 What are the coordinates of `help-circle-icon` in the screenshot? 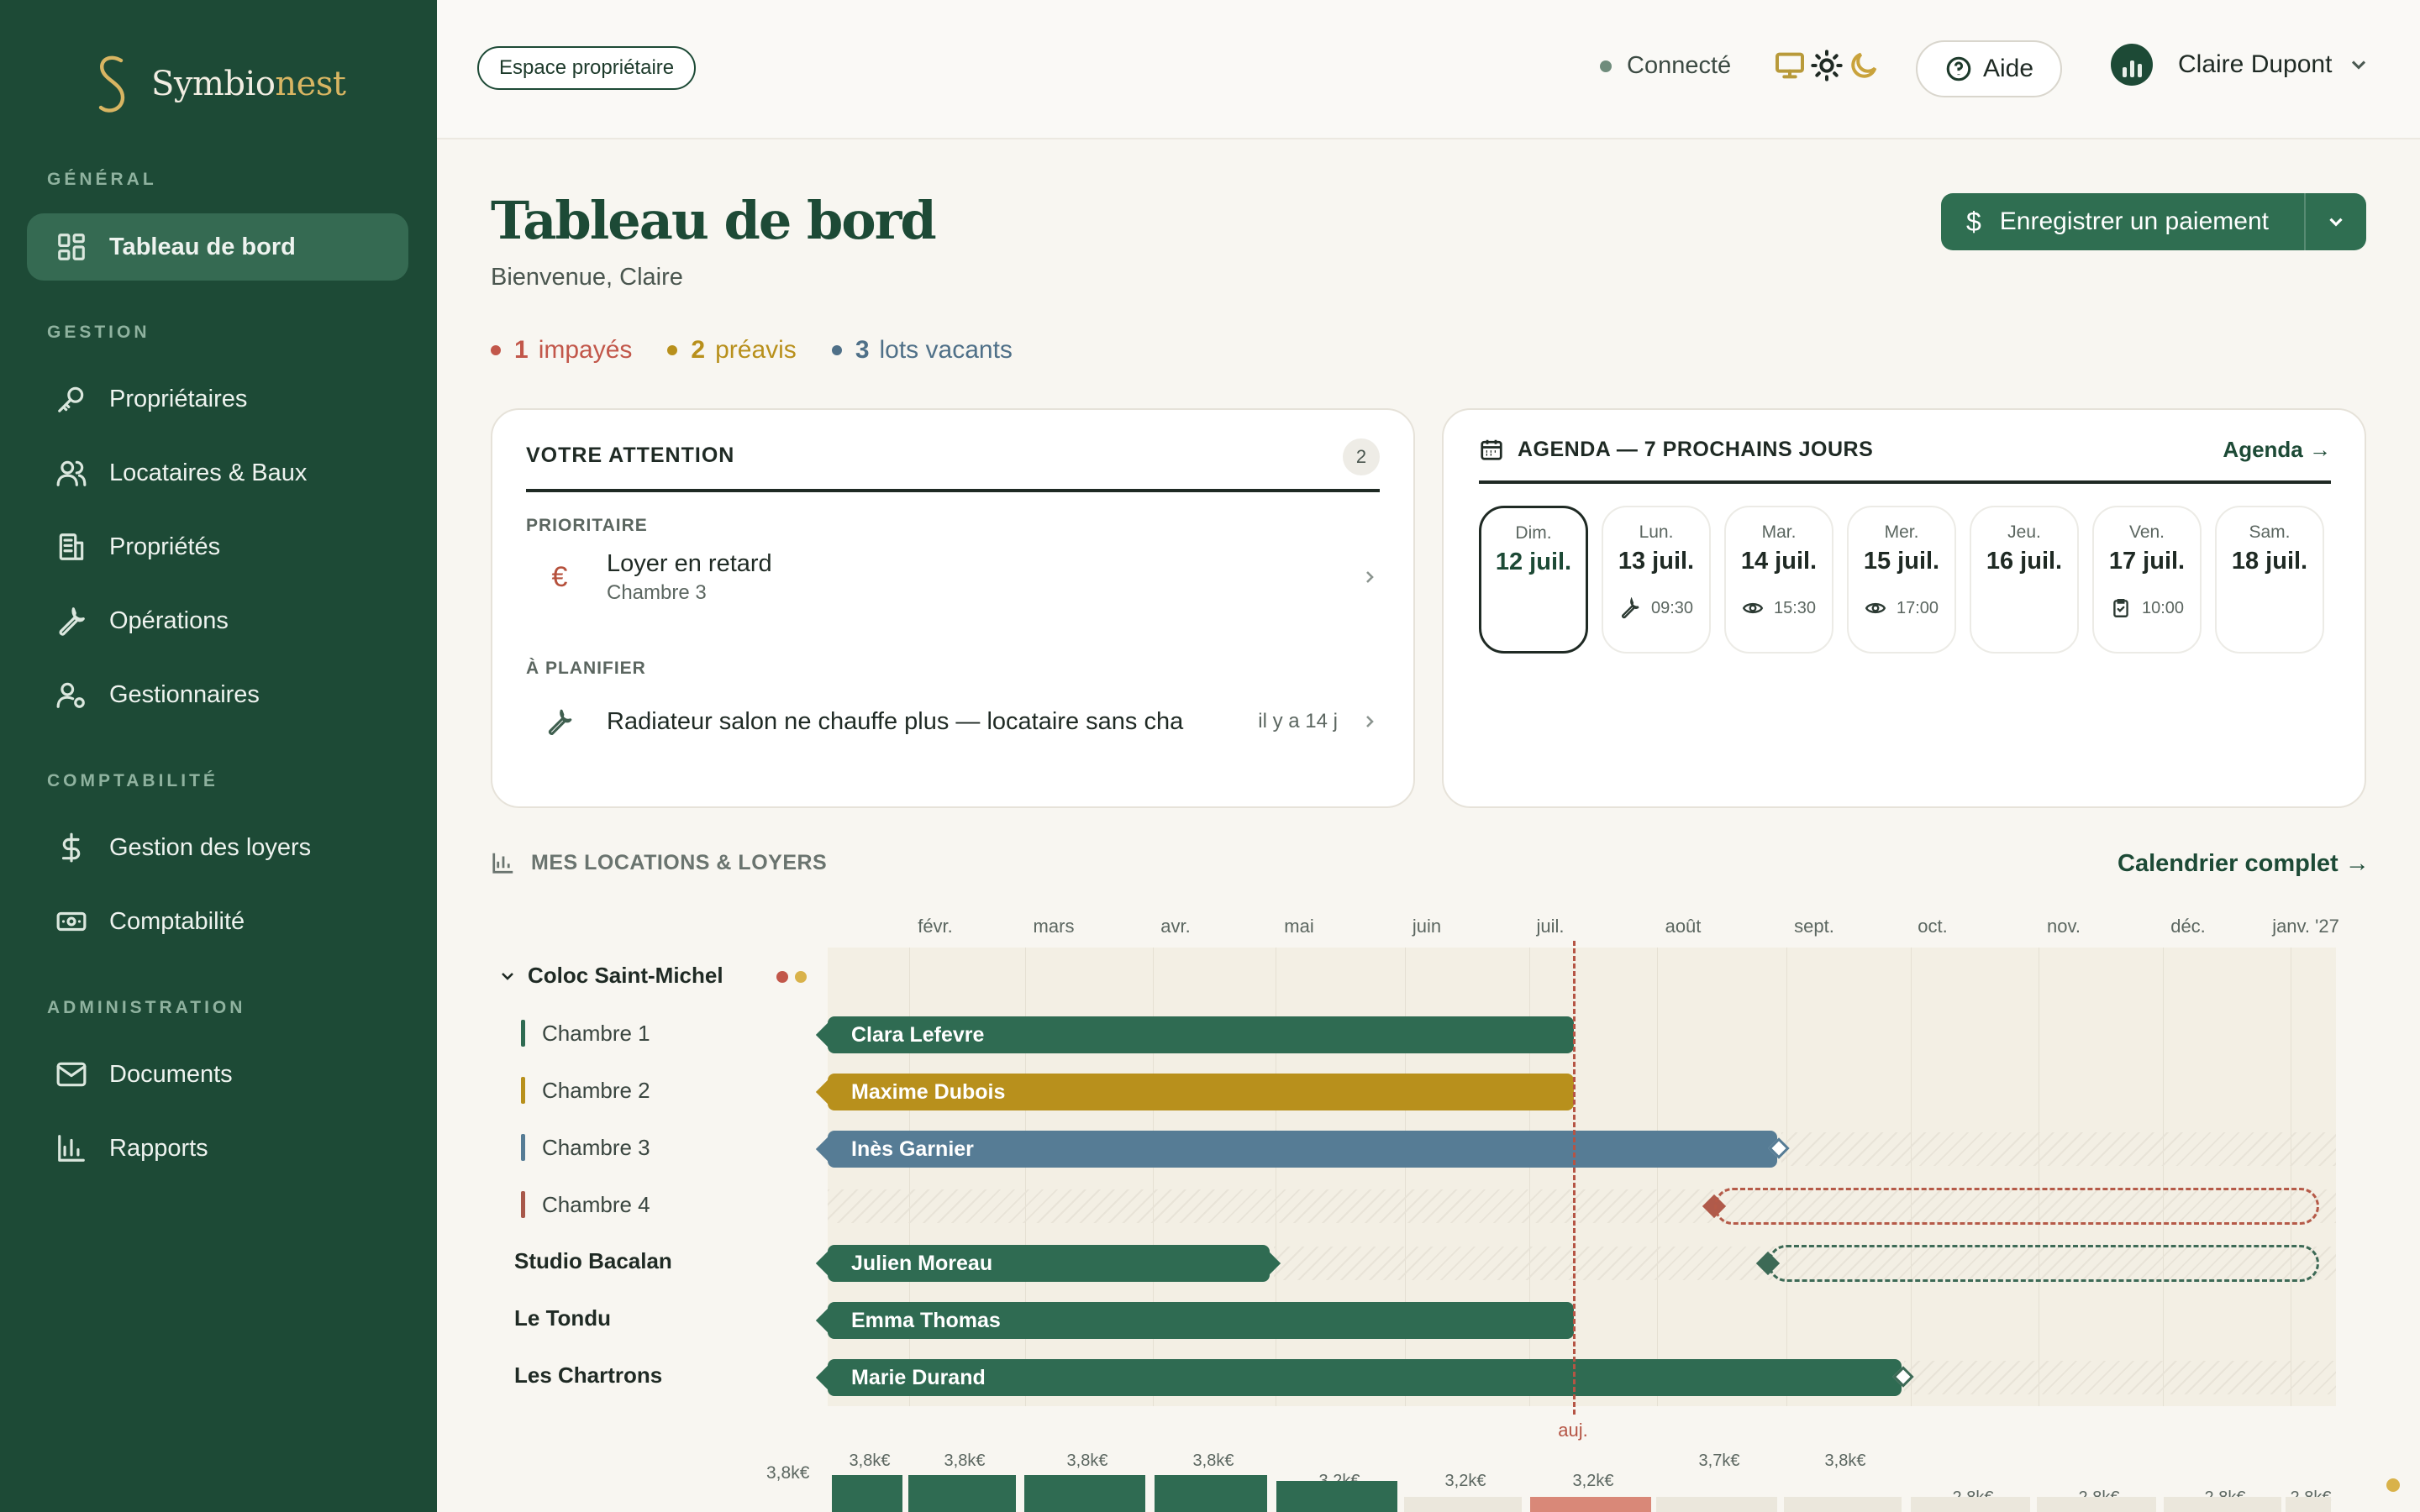 It's located at (1959, 68).